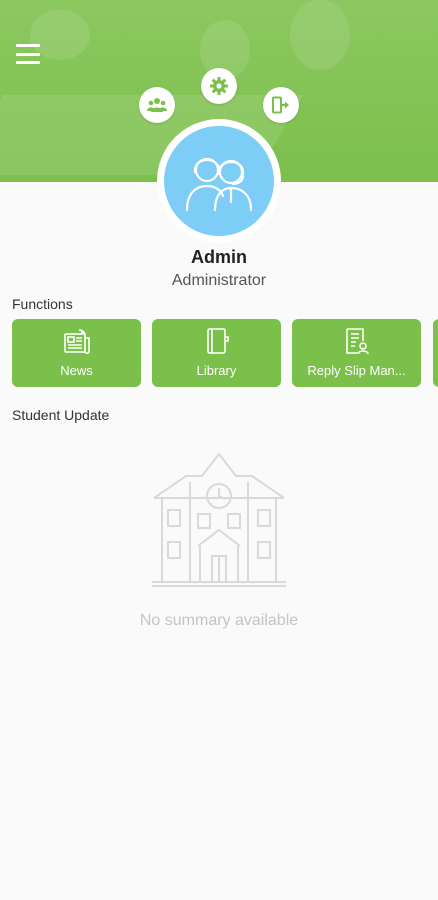 The width and height of the screenshot is (438, 900). What do you see at coordinates (217, 341) in the screenshot?
I see `book-icon` at bounding box center [217, 341].